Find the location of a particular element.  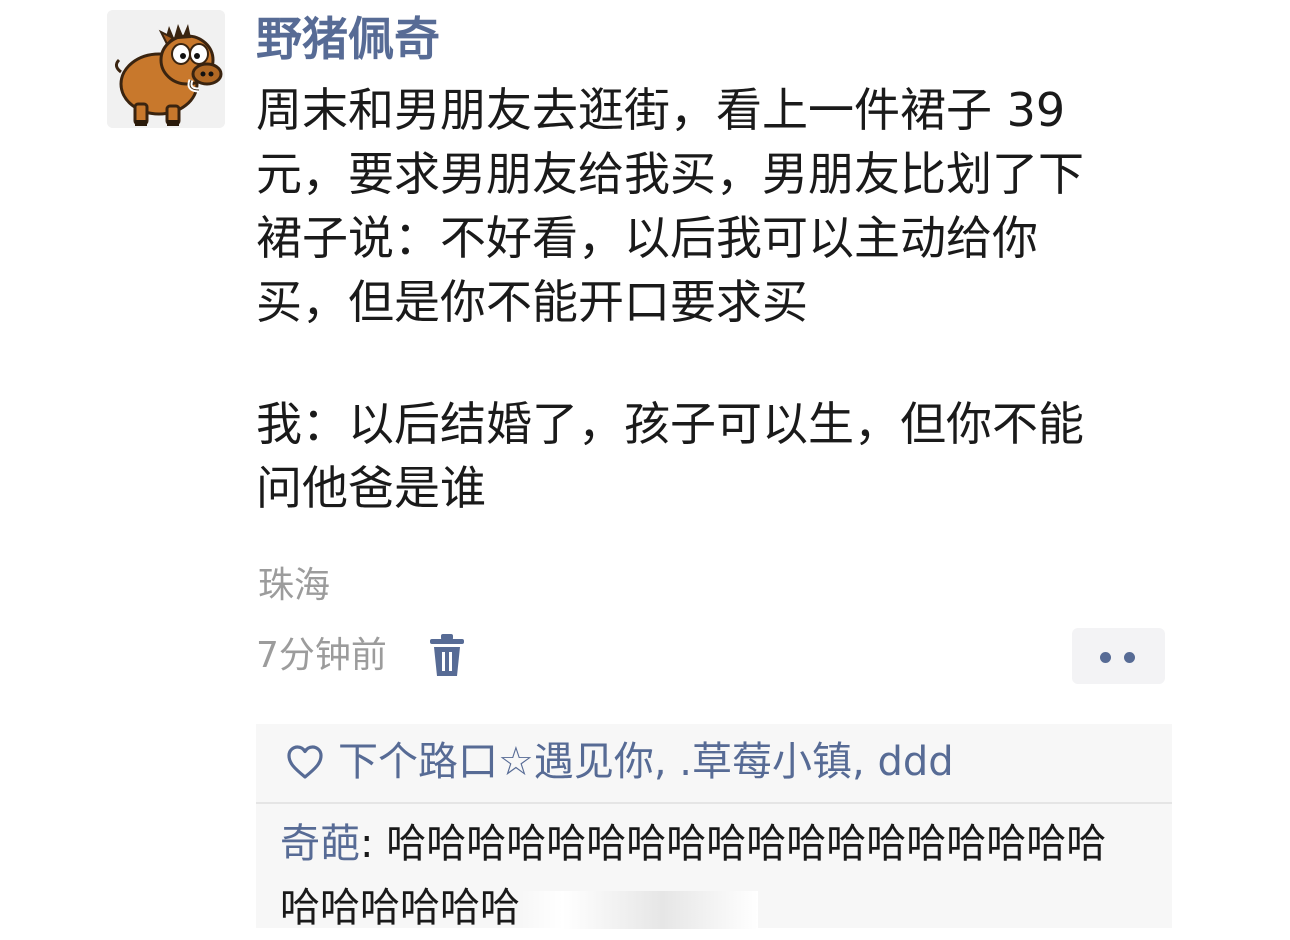

avatar is located at coordinates (166, 69).